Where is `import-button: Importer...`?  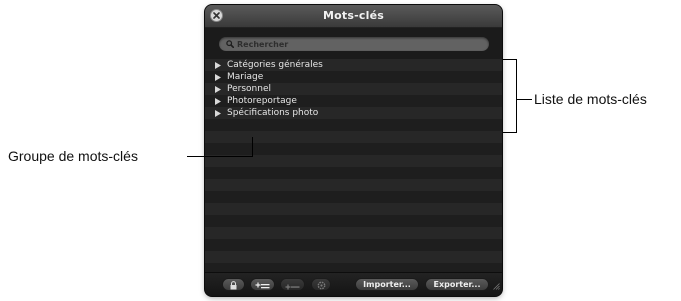
import-button: Importer... is located at coordinates (387, 284).